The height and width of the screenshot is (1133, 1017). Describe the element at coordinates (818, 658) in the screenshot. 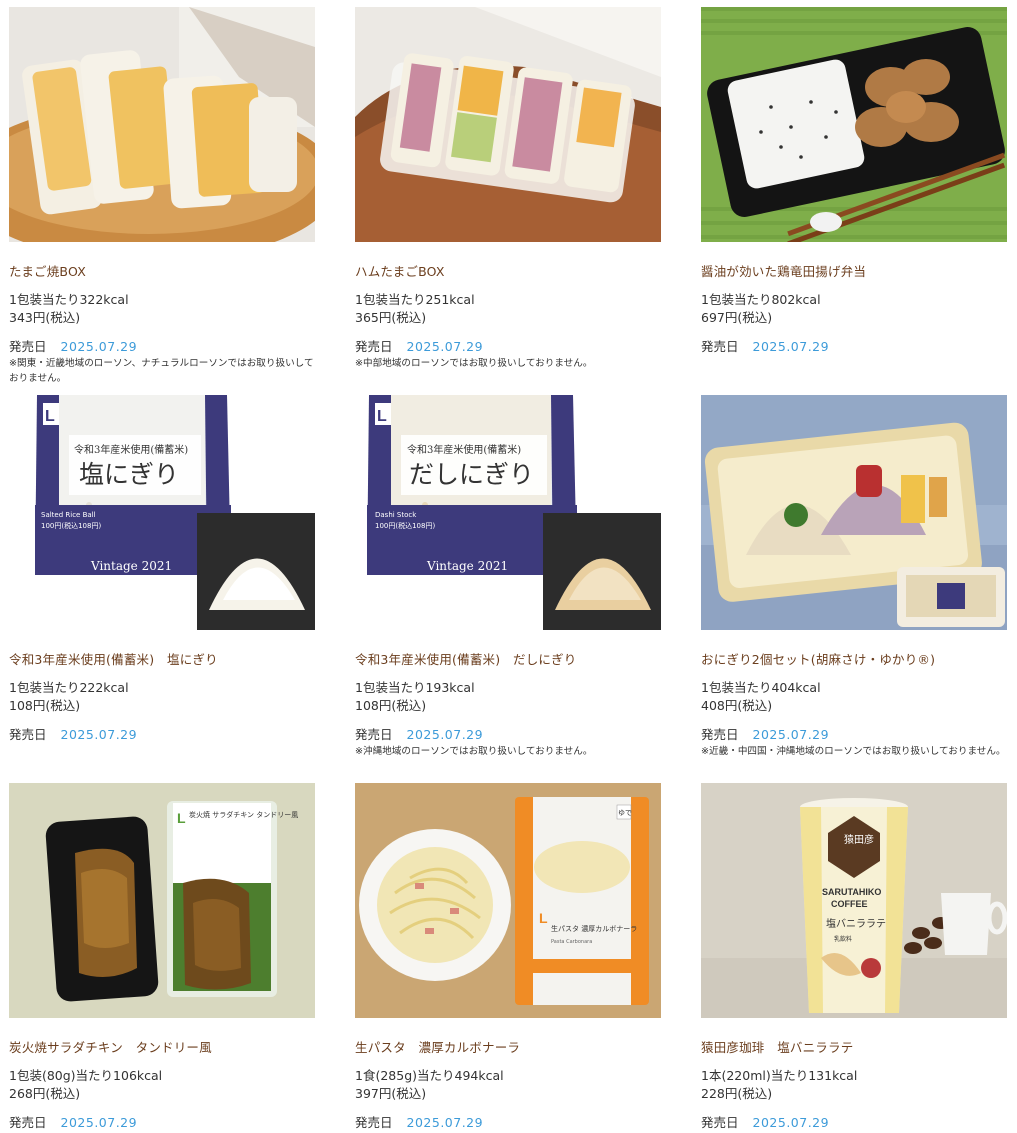

I see `product-name: おにぎり2個セット(胡麻さけ・ゆかり®)` at that location.